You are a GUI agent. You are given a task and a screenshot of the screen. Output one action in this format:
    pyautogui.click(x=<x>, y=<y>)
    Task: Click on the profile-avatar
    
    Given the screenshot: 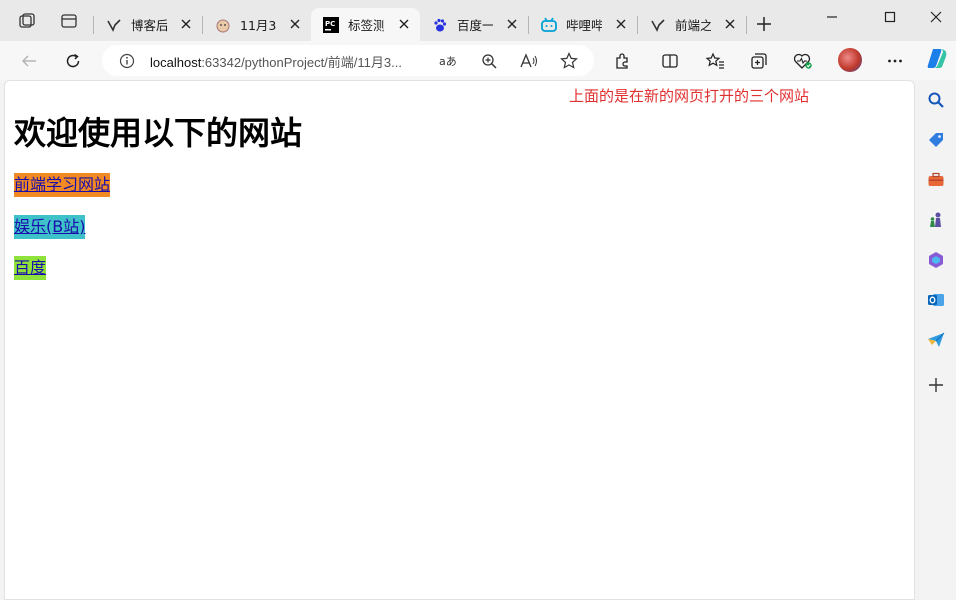 What is the action you would take?
    pyautogui.click(x=850, y=60)
    